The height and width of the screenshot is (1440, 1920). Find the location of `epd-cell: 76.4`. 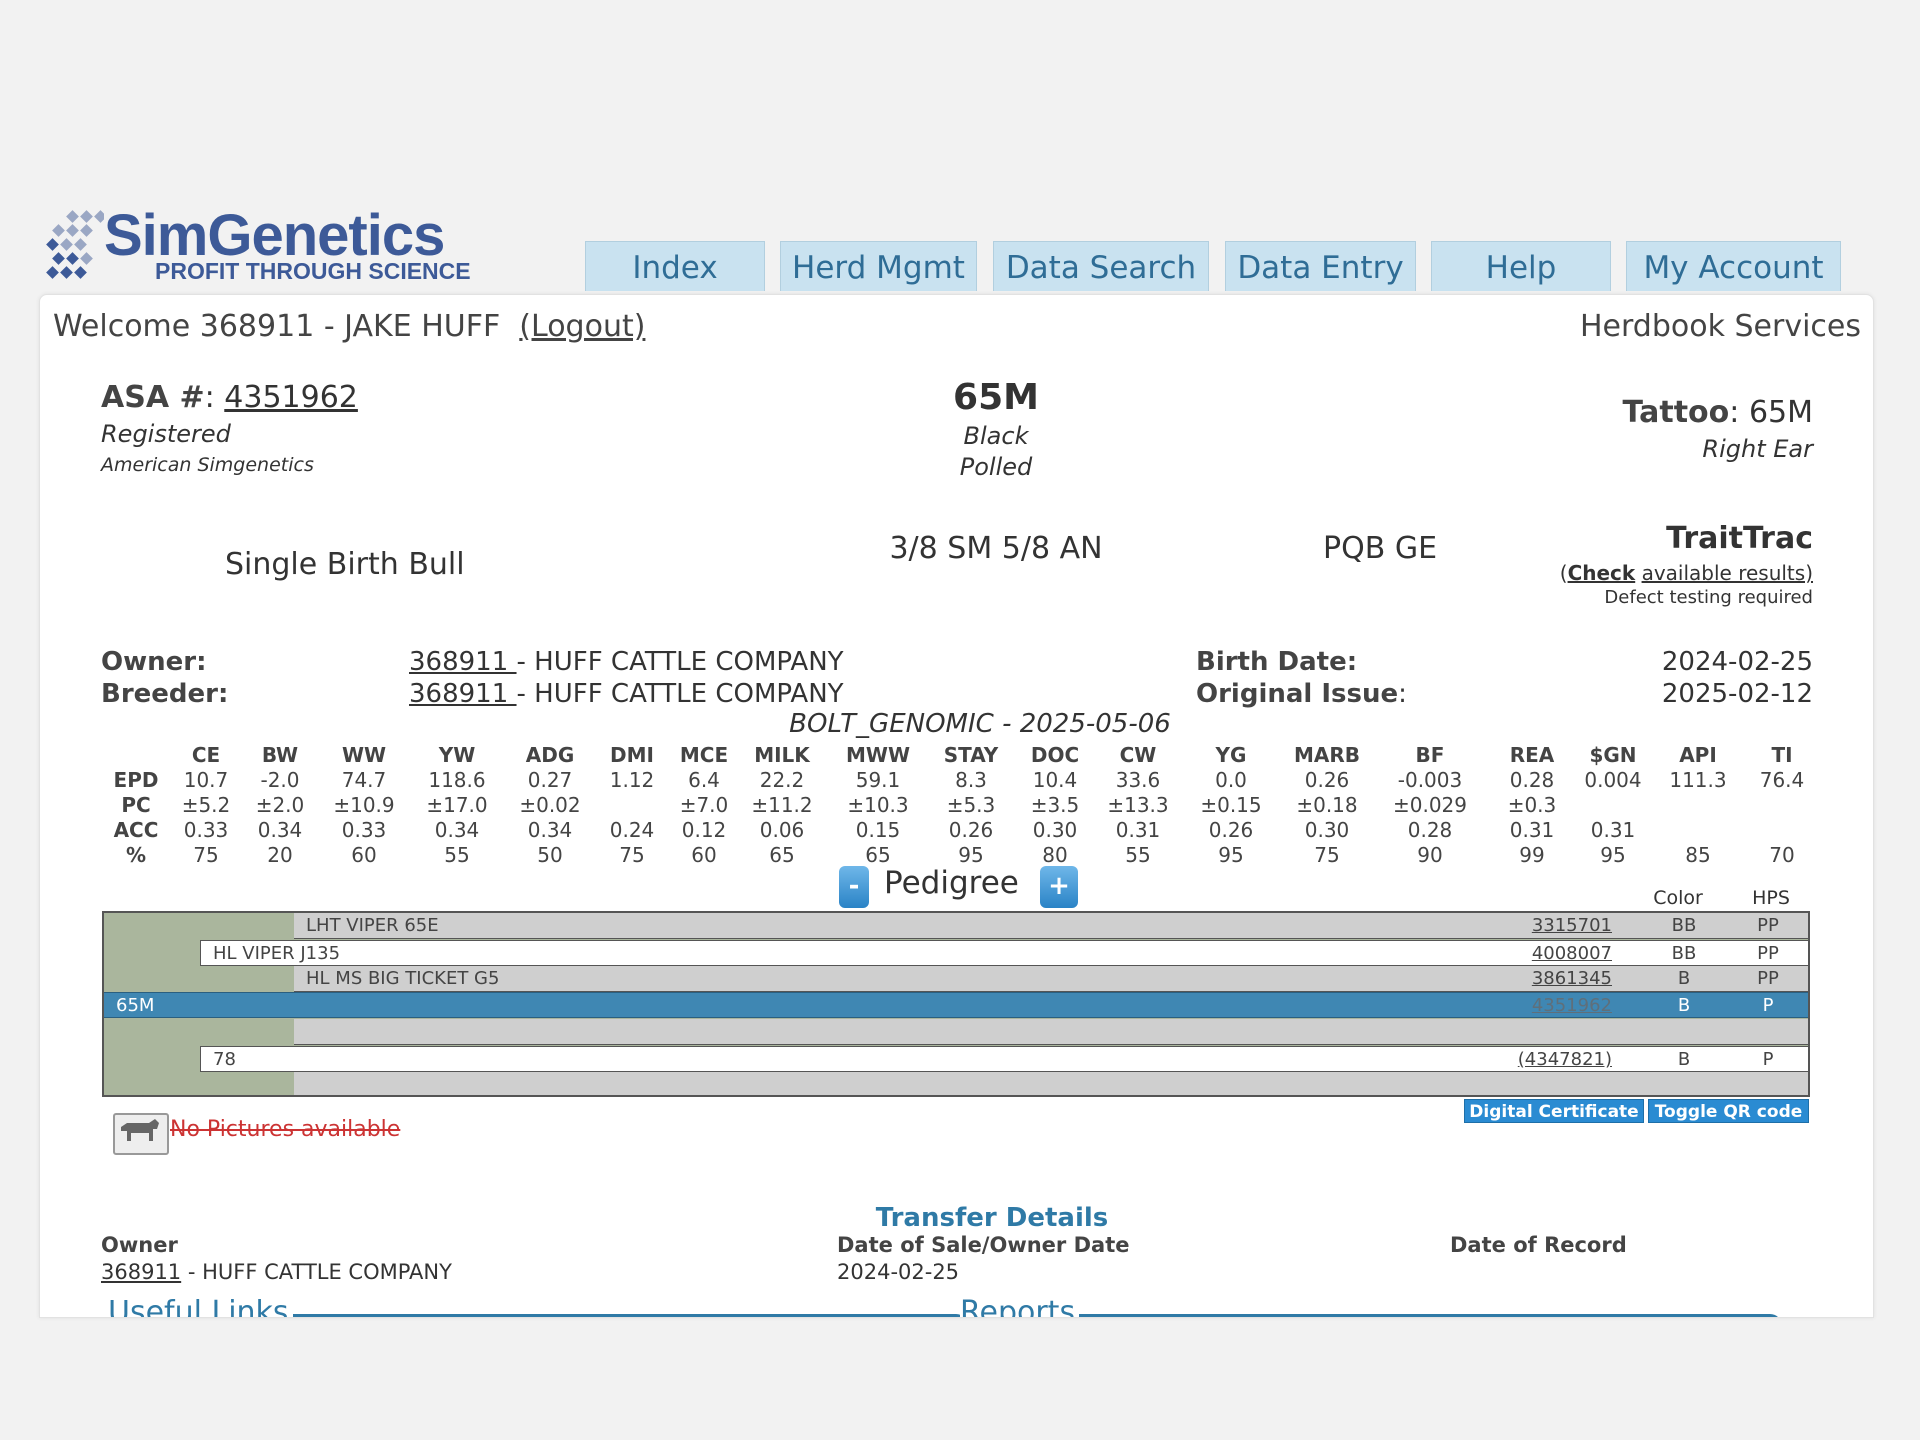

epd-cell: 76.4 is located at coordinates (1782, 779).